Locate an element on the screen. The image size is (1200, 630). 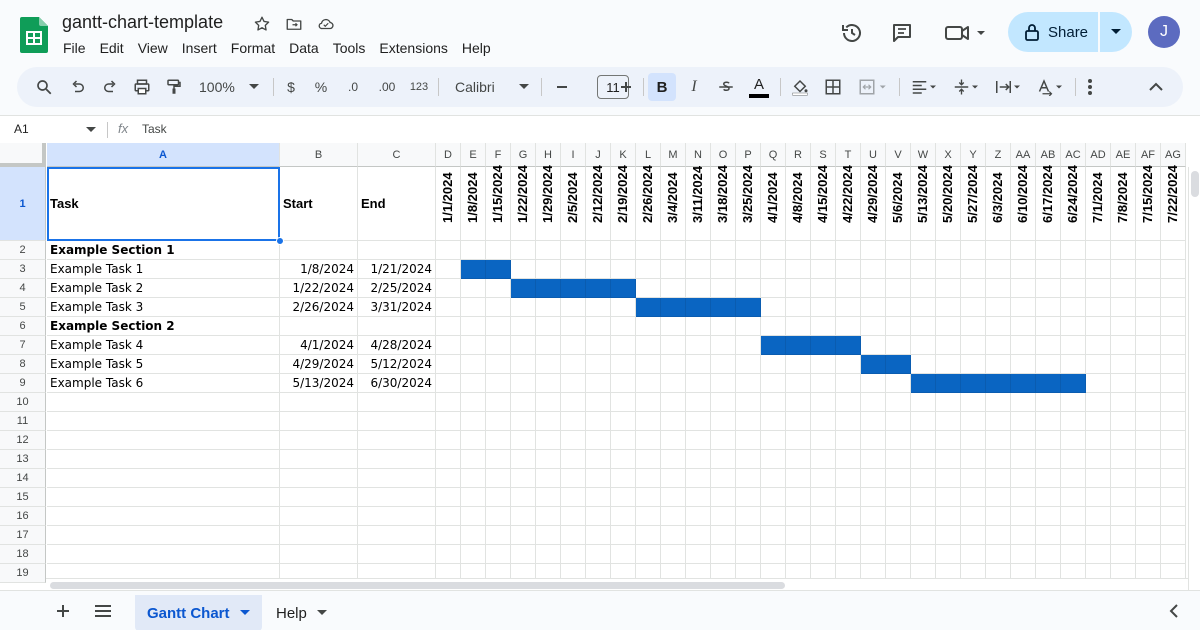
column-header-aa: AA is located at coordinates (1023, 155).